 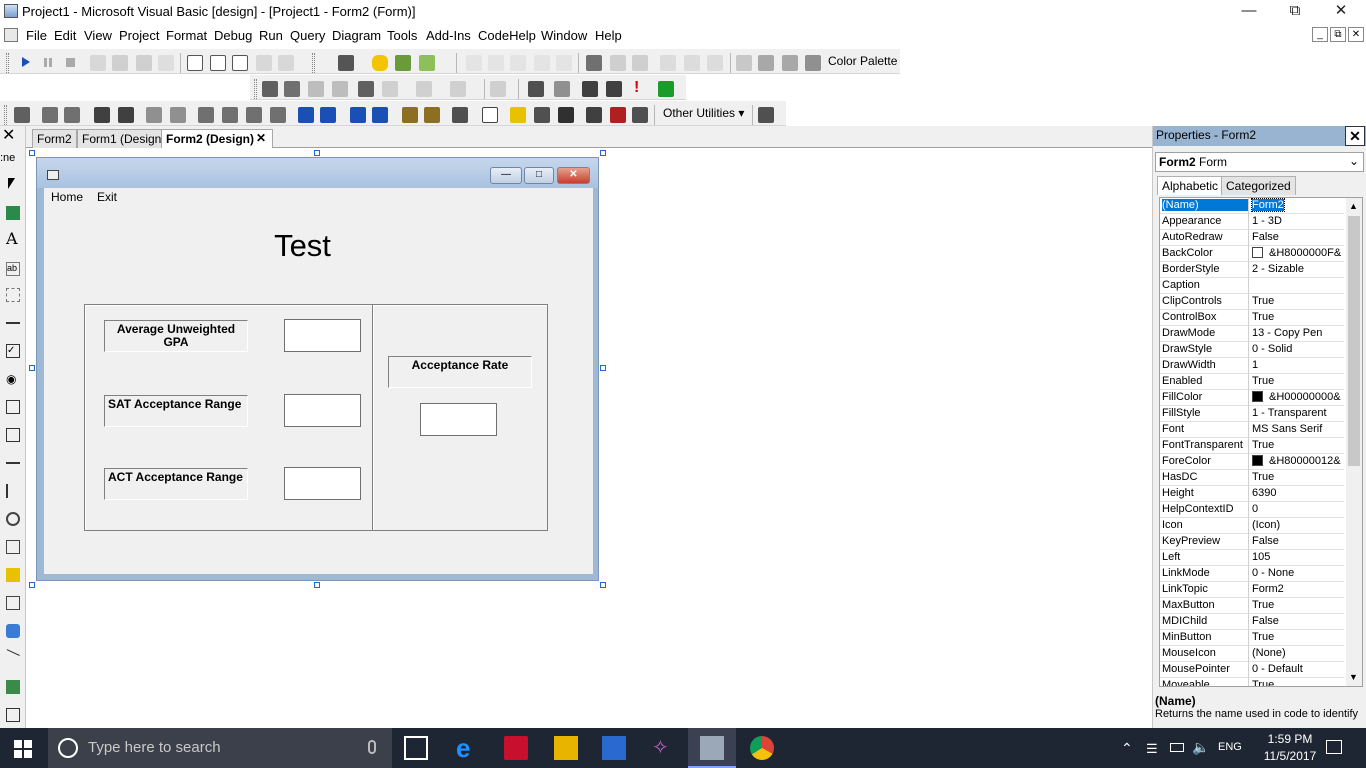 What do you see at coordinates (1356, 34) in the screenshot?
I see `mdi-close-icon: ✕` at bounding box center [1356, 34].